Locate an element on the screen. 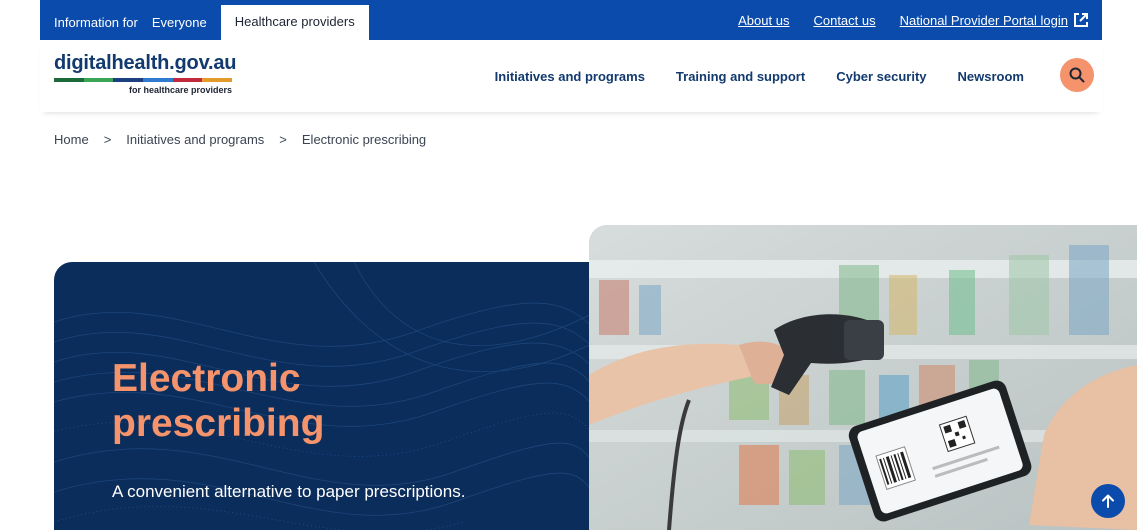 The image size is (1137, 530). contact-us-link: Contact us is located at coordinates (844, 20).